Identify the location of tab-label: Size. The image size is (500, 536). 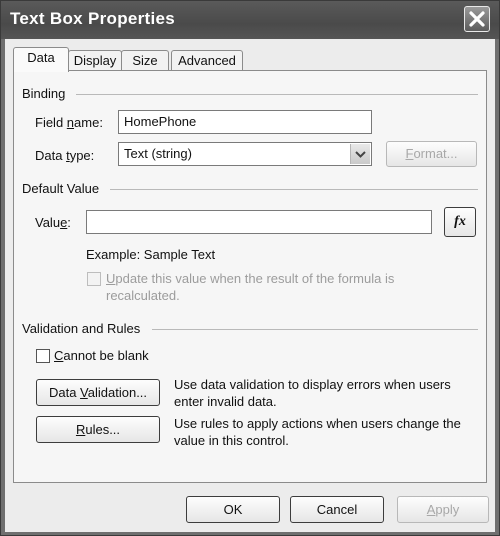
(145, 60).